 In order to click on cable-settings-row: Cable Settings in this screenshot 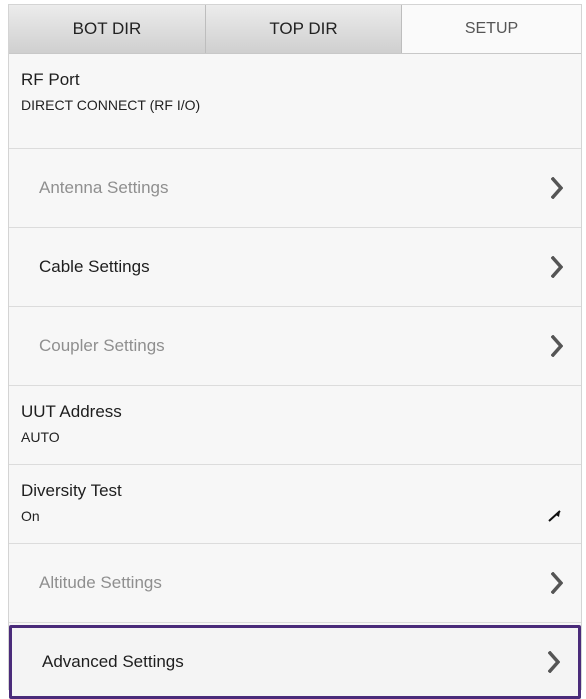, I will do `click(295, 267)`.